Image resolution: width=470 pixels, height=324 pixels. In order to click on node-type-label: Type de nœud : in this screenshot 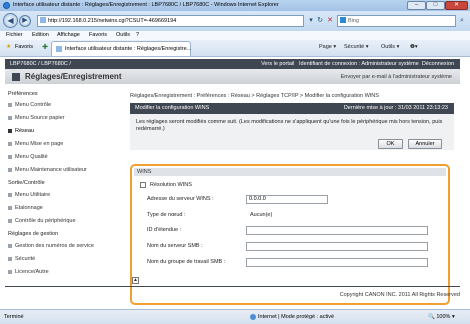, I will do `click(166, 215)`.